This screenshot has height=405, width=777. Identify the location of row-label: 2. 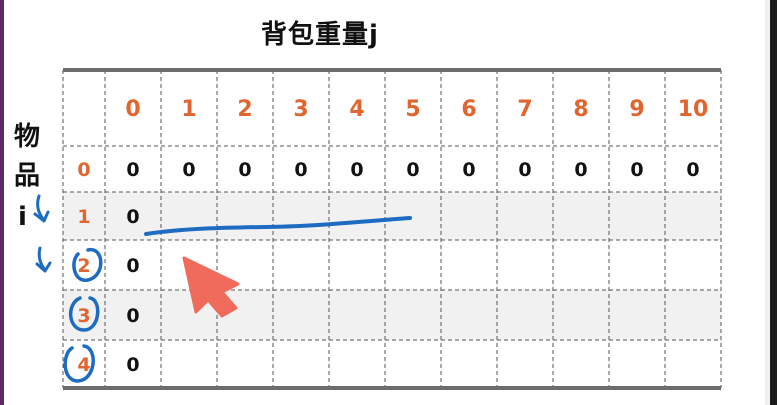
(83, 266).